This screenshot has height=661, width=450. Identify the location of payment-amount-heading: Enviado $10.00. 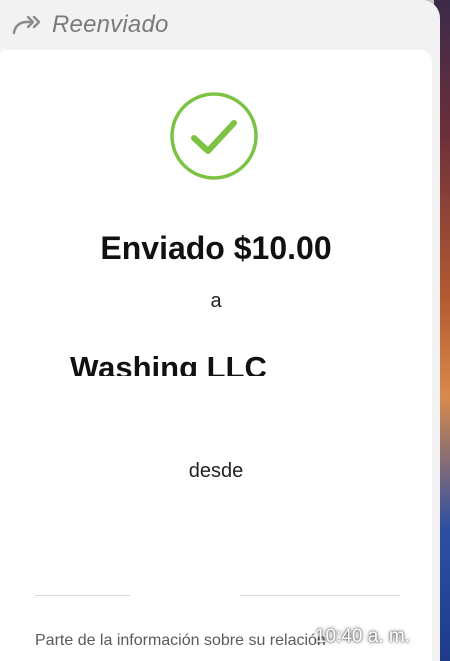
(216, 248).